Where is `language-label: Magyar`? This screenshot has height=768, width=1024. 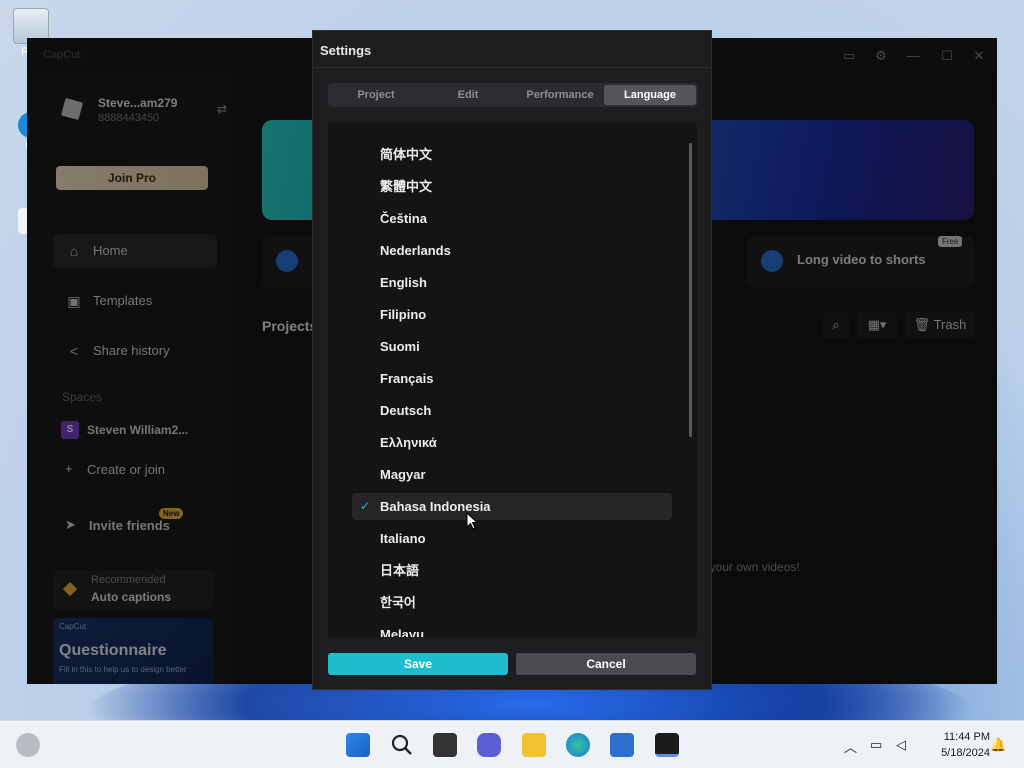
language-label: Magyar is located at coordinates (403, 474).